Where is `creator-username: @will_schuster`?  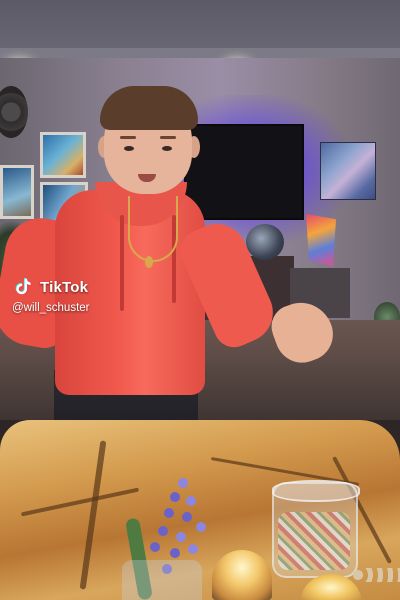
creator-username: @will_schuster is located at coordinates (51, 308).